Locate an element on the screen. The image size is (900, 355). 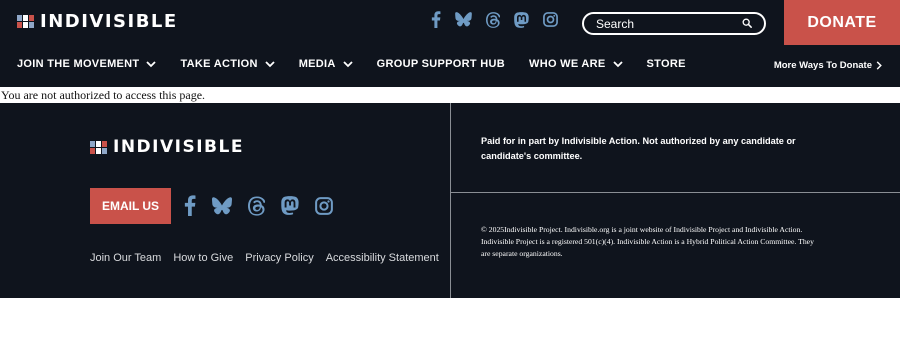
more-ways-label: More Ways To Donate is located at coordinates (822, 65).